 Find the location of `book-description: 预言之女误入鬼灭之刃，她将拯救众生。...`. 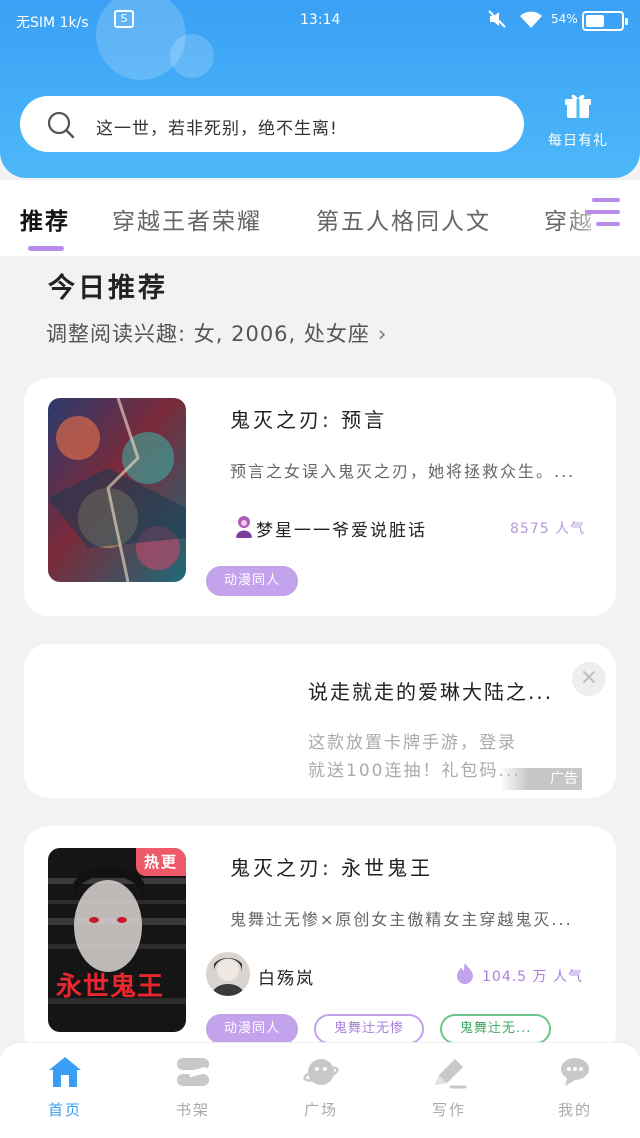

book-description: 预言之女误入鬼灭之刃，她将拯救众生。... is located at coordinates (403, 471).